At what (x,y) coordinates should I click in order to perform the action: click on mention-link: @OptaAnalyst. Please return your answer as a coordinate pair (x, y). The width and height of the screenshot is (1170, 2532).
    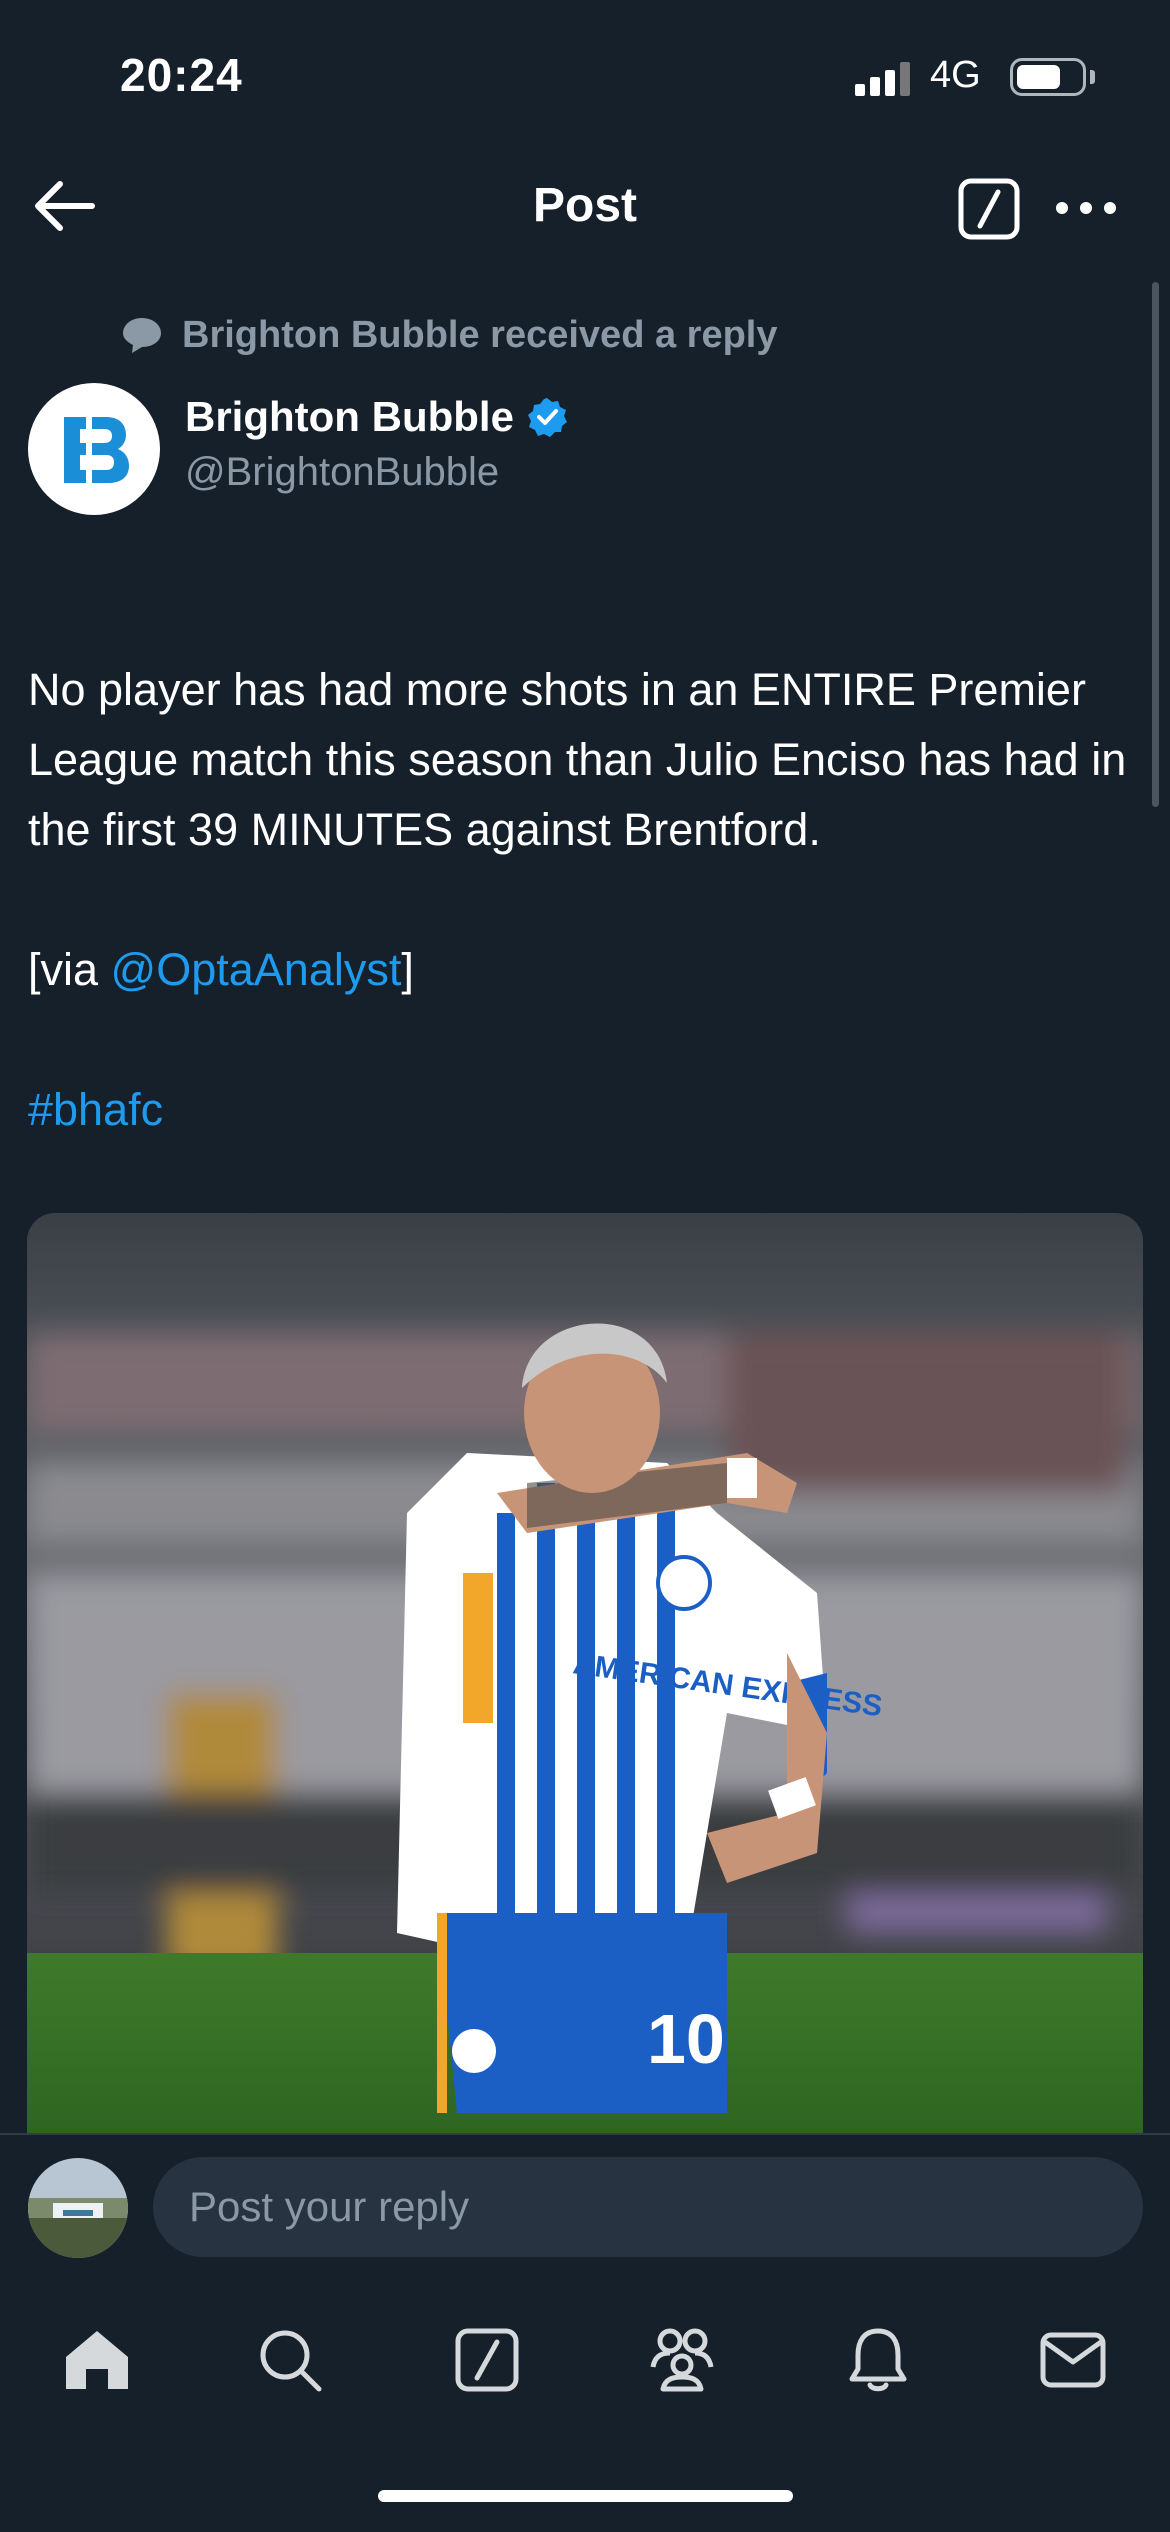
    Looking at the image, I should click on (256, 969).